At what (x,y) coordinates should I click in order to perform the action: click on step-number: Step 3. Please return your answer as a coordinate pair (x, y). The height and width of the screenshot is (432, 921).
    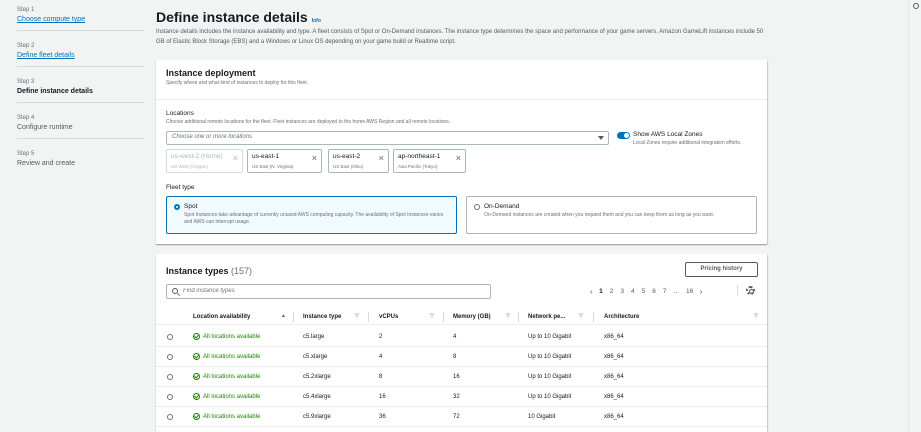
    Looking at the image, I should click on (26, 82).